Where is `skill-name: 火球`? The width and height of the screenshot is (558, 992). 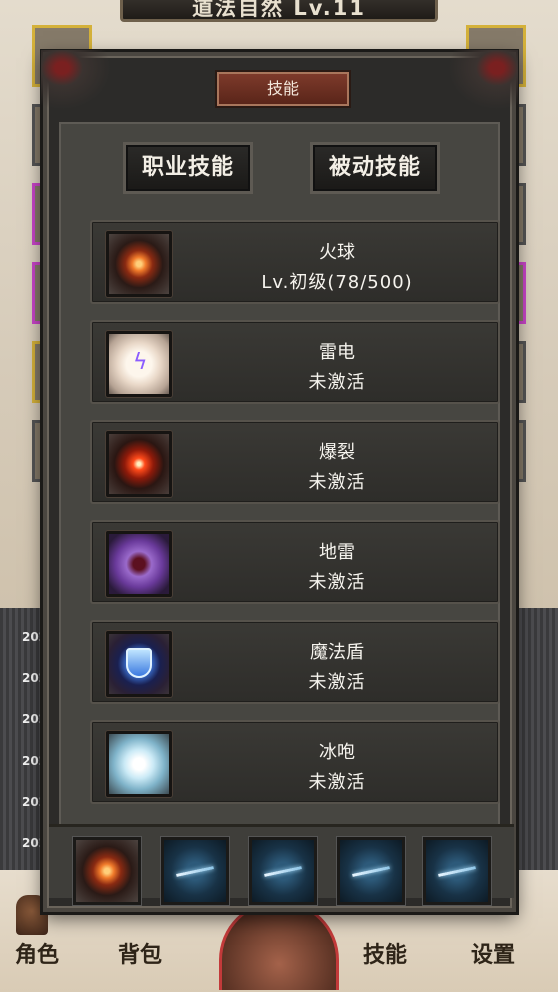 skill-name: 火球 is located at coordinates (337, 252).